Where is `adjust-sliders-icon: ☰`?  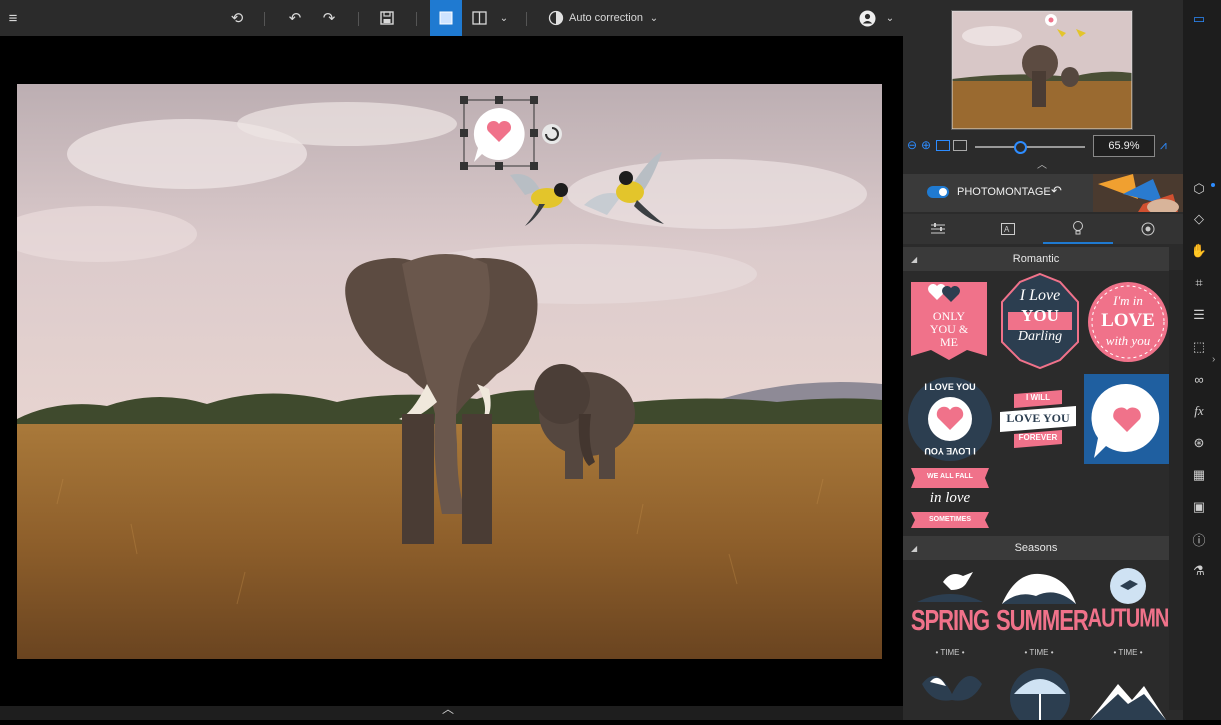 adjust-sliders-icon: ☰ is located at coordinates (1199, 315).